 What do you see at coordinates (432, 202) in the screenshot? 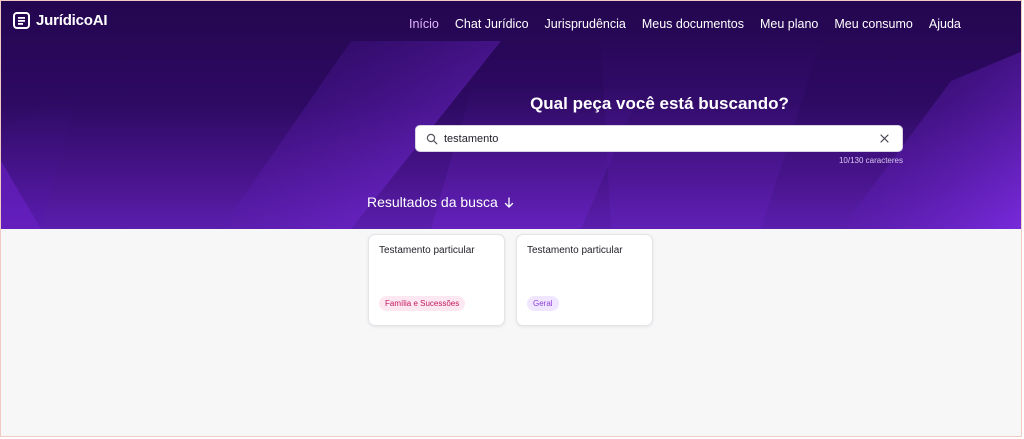
I see `results-heading-label: Resultados da busca` at bounding box center [432, 202].